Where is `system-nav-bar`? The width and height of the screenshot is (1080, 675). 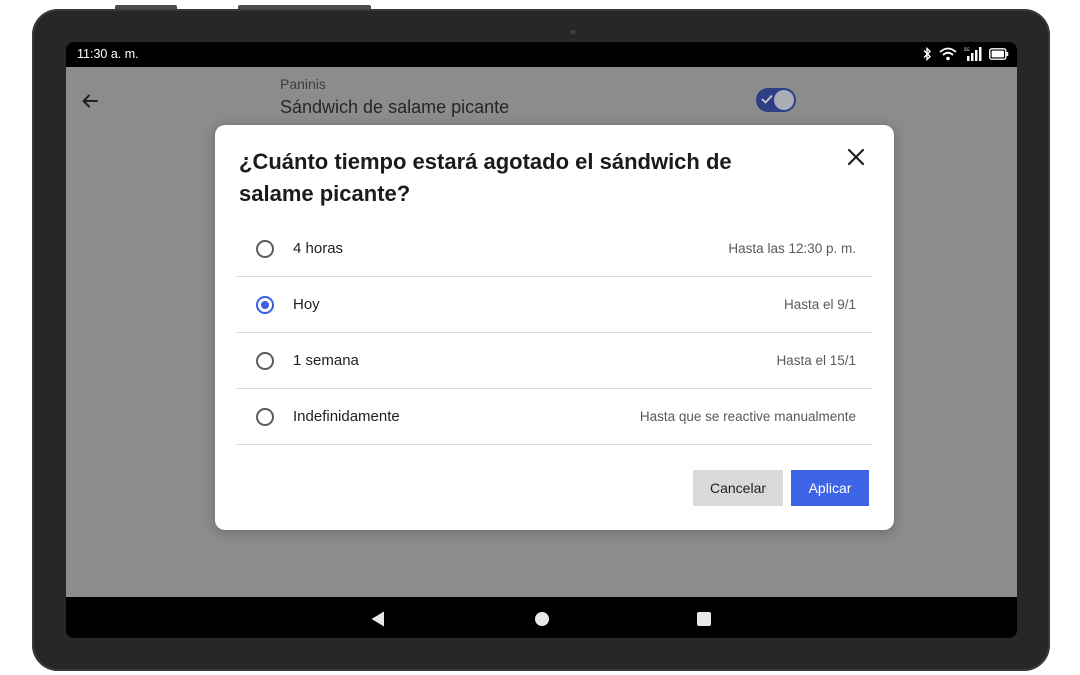
system-nav-bar is located at coordinates (541, 617).